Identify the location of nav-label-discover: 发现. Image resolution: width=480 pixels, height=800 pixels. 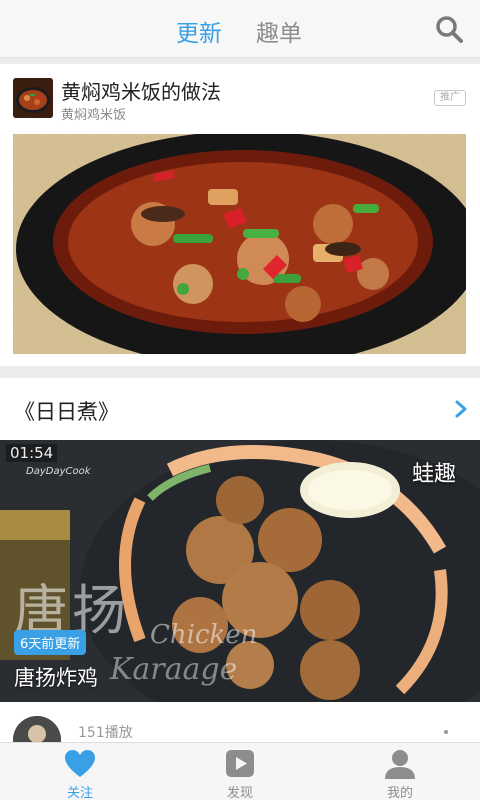
(239, 793).